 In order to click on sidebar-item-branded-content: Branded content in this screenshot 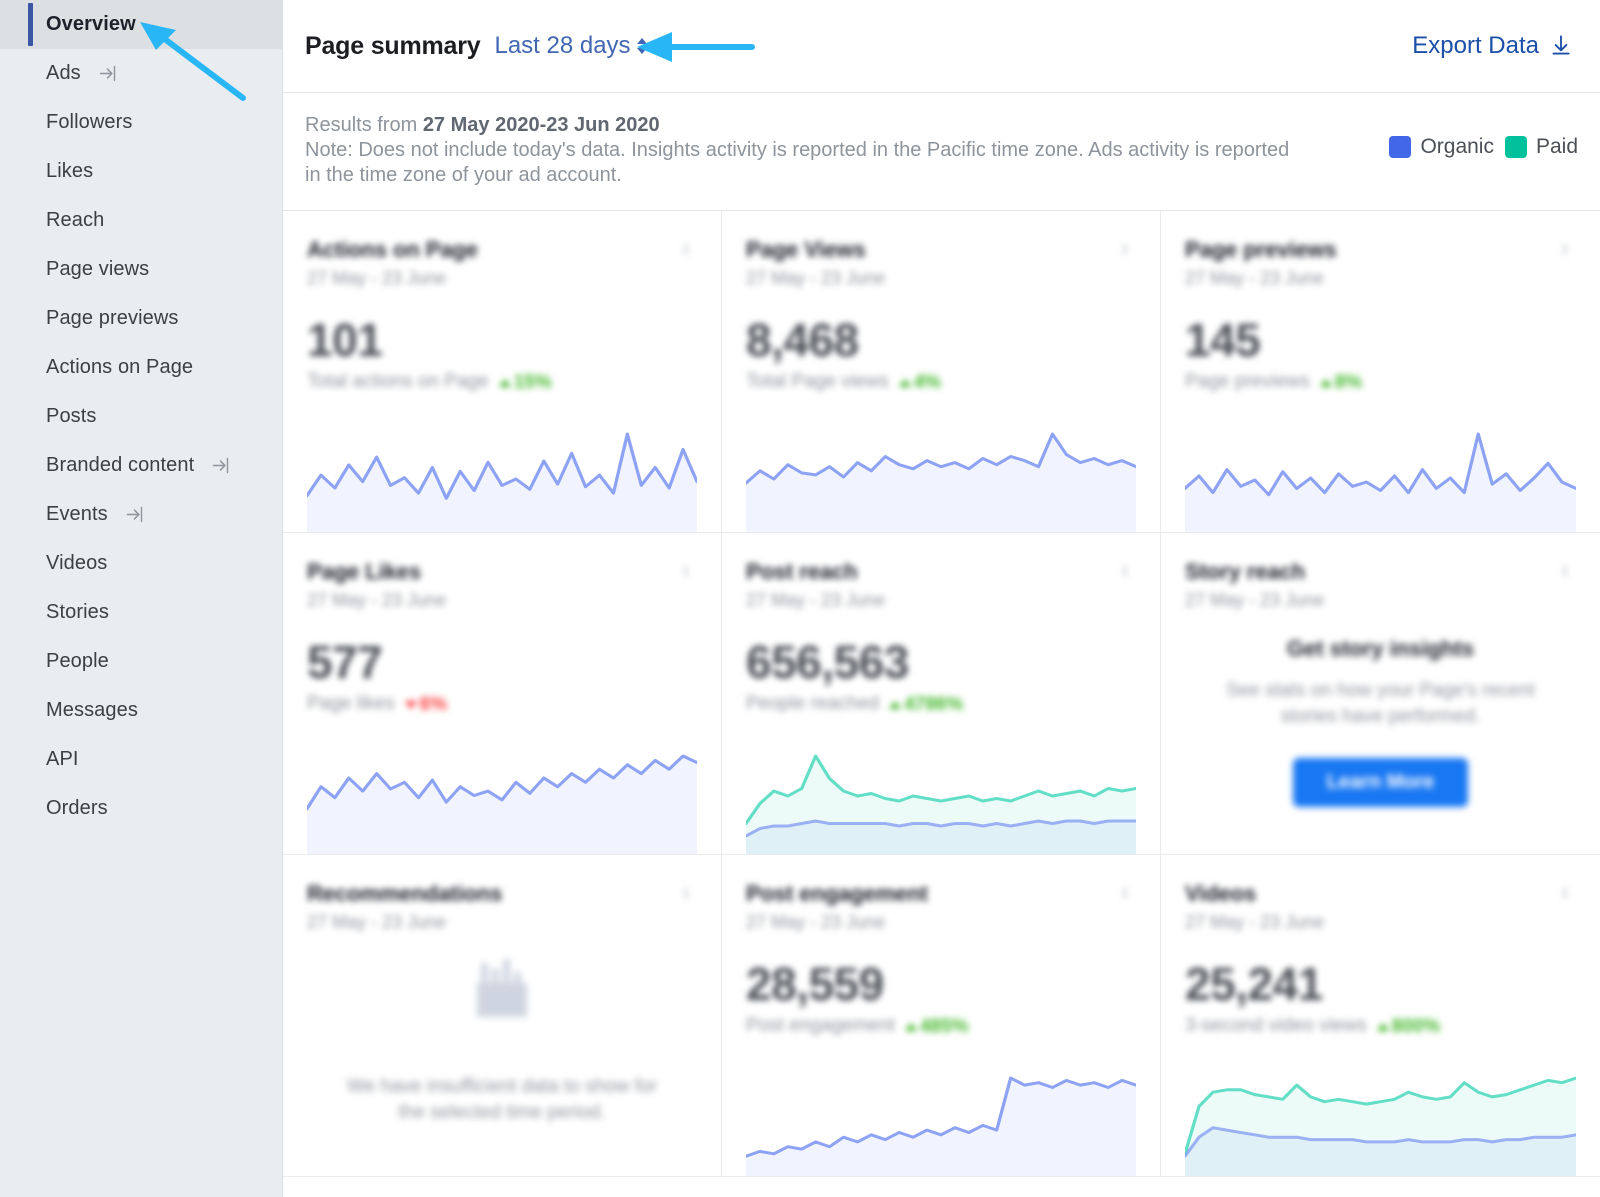, I will do `click(141, 465)`.